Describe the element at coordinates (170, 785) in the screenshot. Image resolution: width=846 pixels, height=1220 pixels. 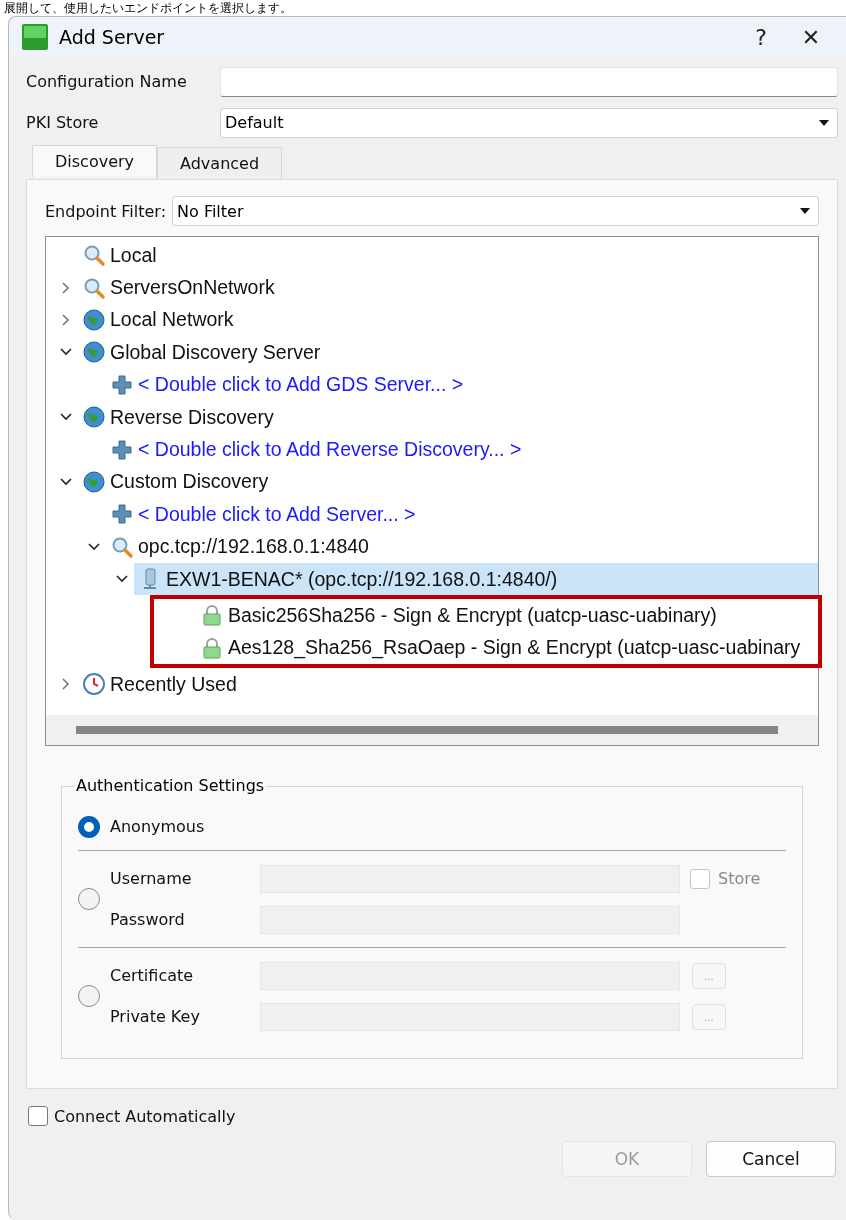
I see `group-title: Authentication Settings` at that location.